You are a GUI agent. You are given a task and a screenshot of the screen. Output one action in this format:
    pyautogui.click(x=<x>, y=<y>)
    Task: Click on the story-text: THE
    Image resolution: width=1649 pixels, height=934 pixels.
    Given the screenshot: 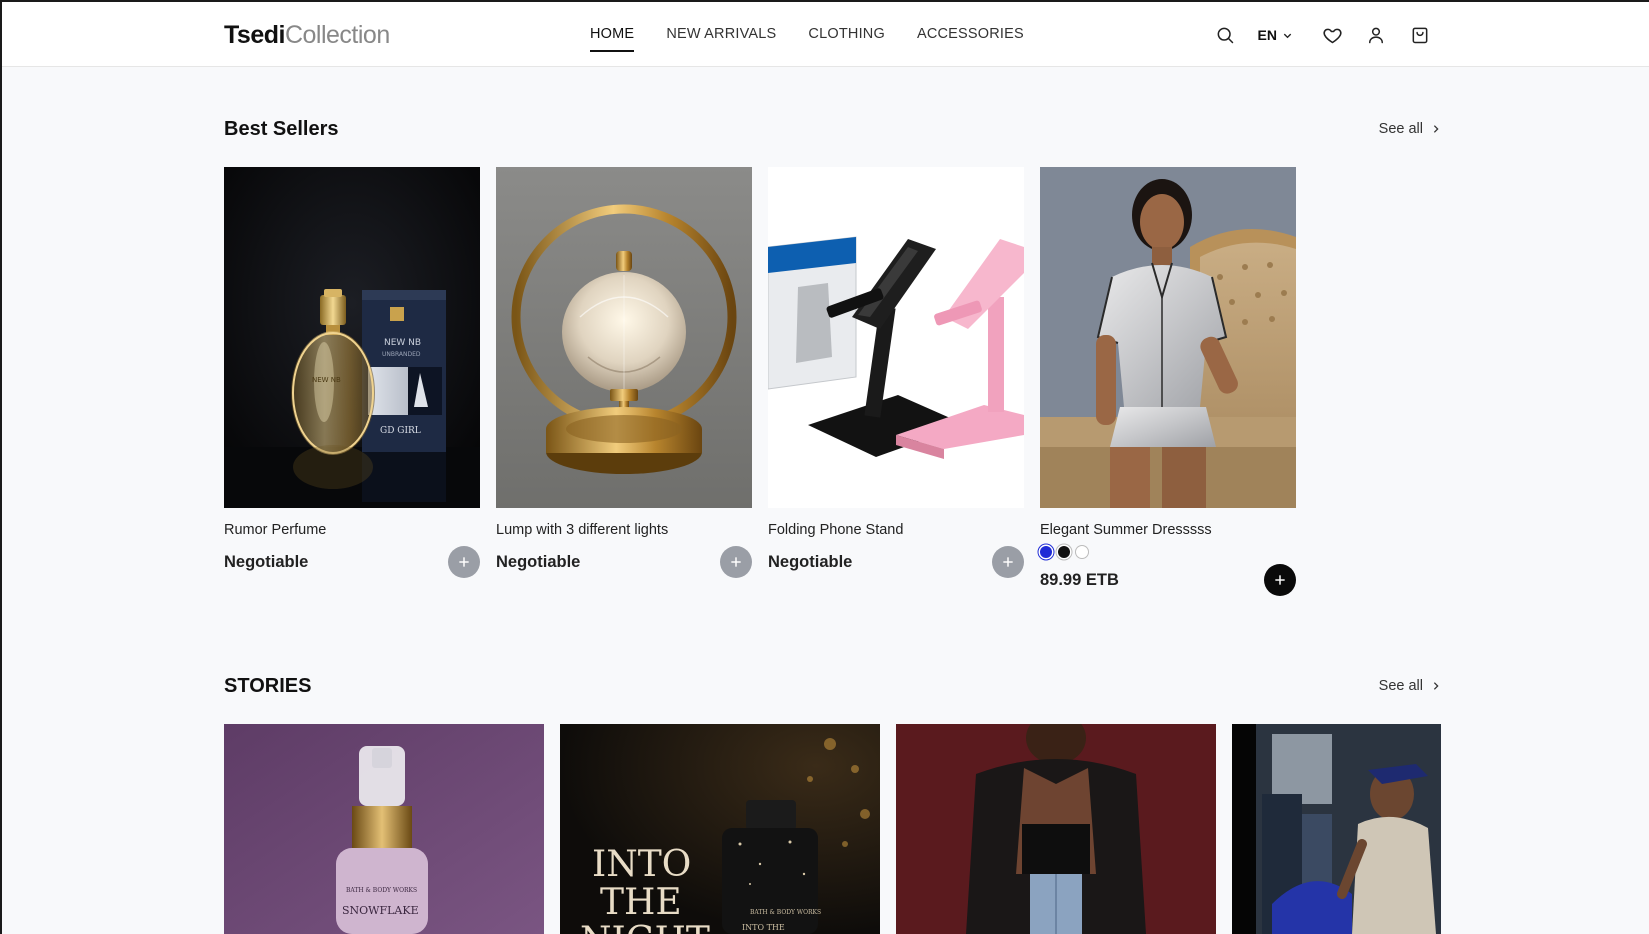 What is the action you would take?
    pyautogui.click(x=641, y=902)
    